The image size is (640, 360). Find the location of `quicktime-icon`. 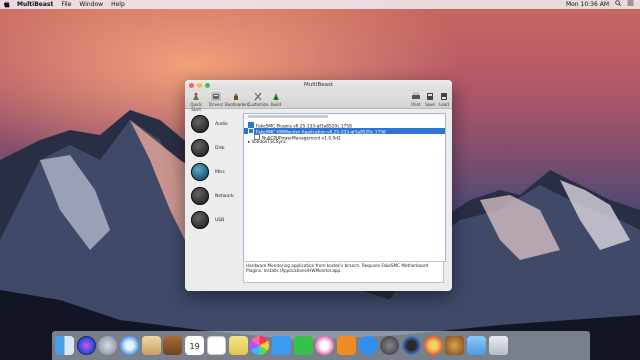

quicktime-icon is located at coordinates (411, 345).